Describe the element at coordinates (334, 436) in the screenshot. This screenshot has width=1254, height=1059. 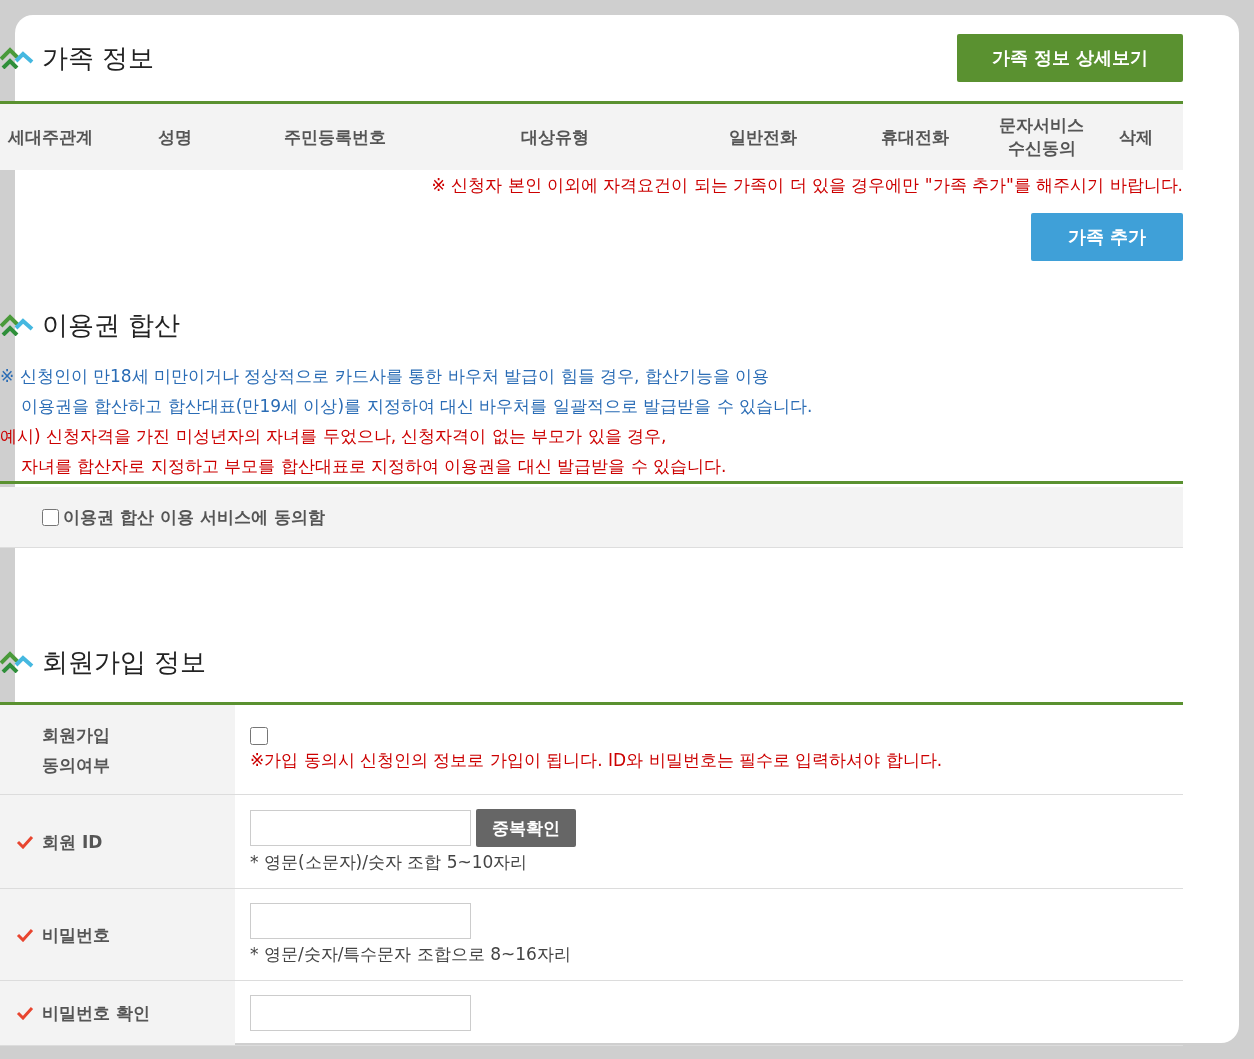
I see `example-text: 예시) 신청자격을 가진 미성년자의 자녀를 두었으나, 신청자격이 없는 부모가 있을 경우,` at that location.